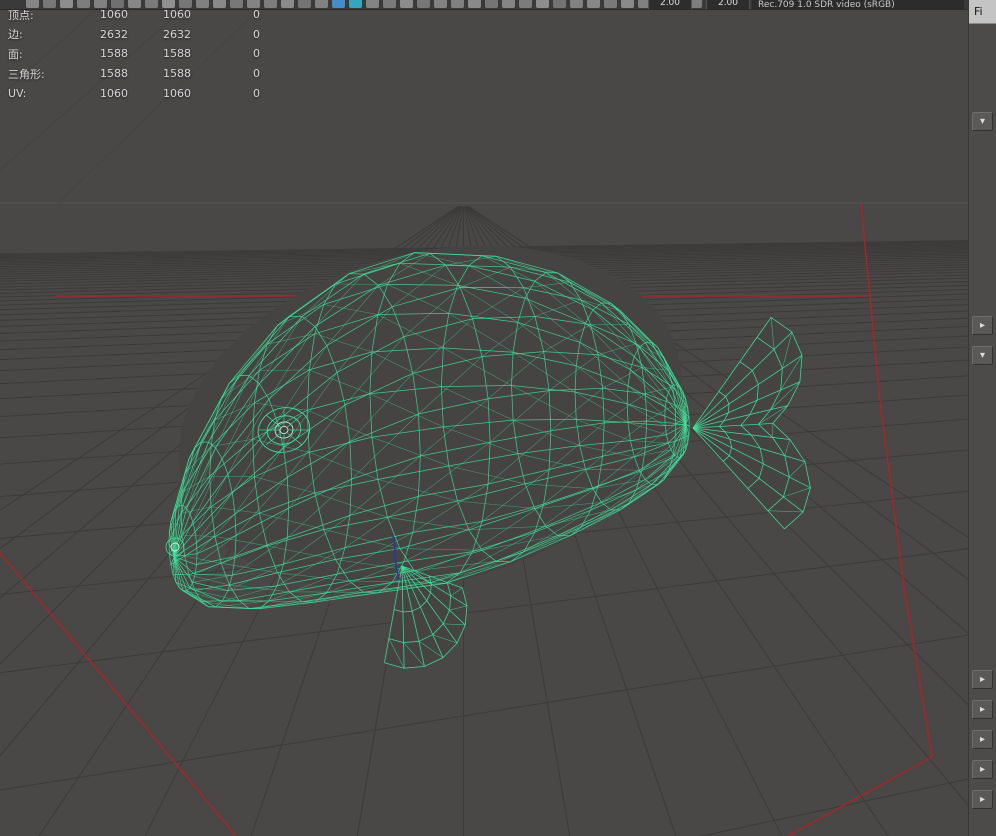 This screenshot has width=996, height=836. I want to click on toolbar-value-field-1: 2.00, so click(670, 4).